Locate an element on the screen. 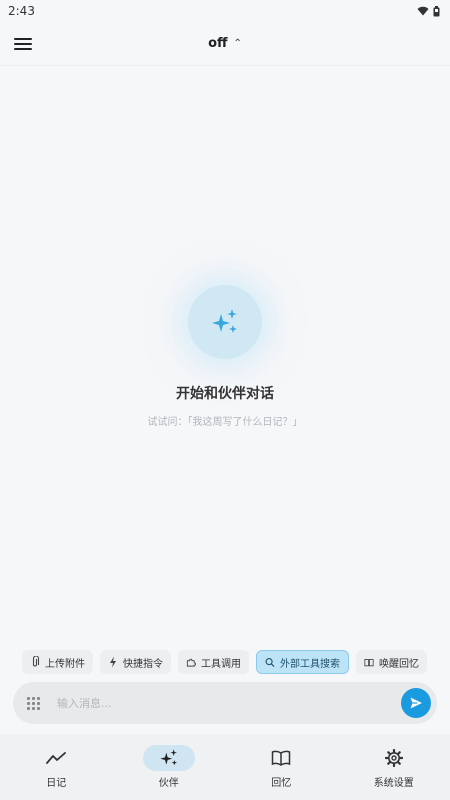 This screenshot has width=450, height=800. chip-label: 唤醒回忆 is located at coordinates (399, 664).